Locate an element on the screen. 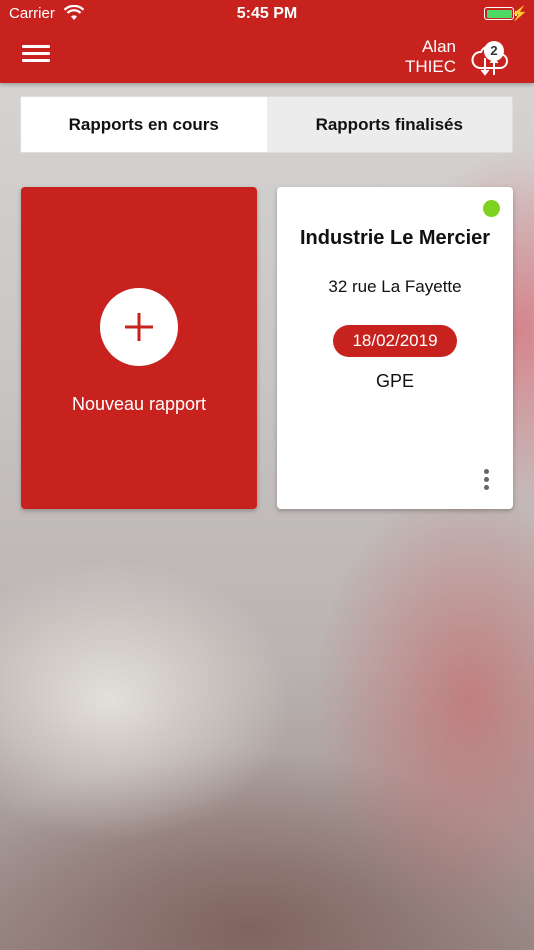 The width and height of the screenshot is (534, 950). clock: 5:45 PM is located at coordinates (267, 13).